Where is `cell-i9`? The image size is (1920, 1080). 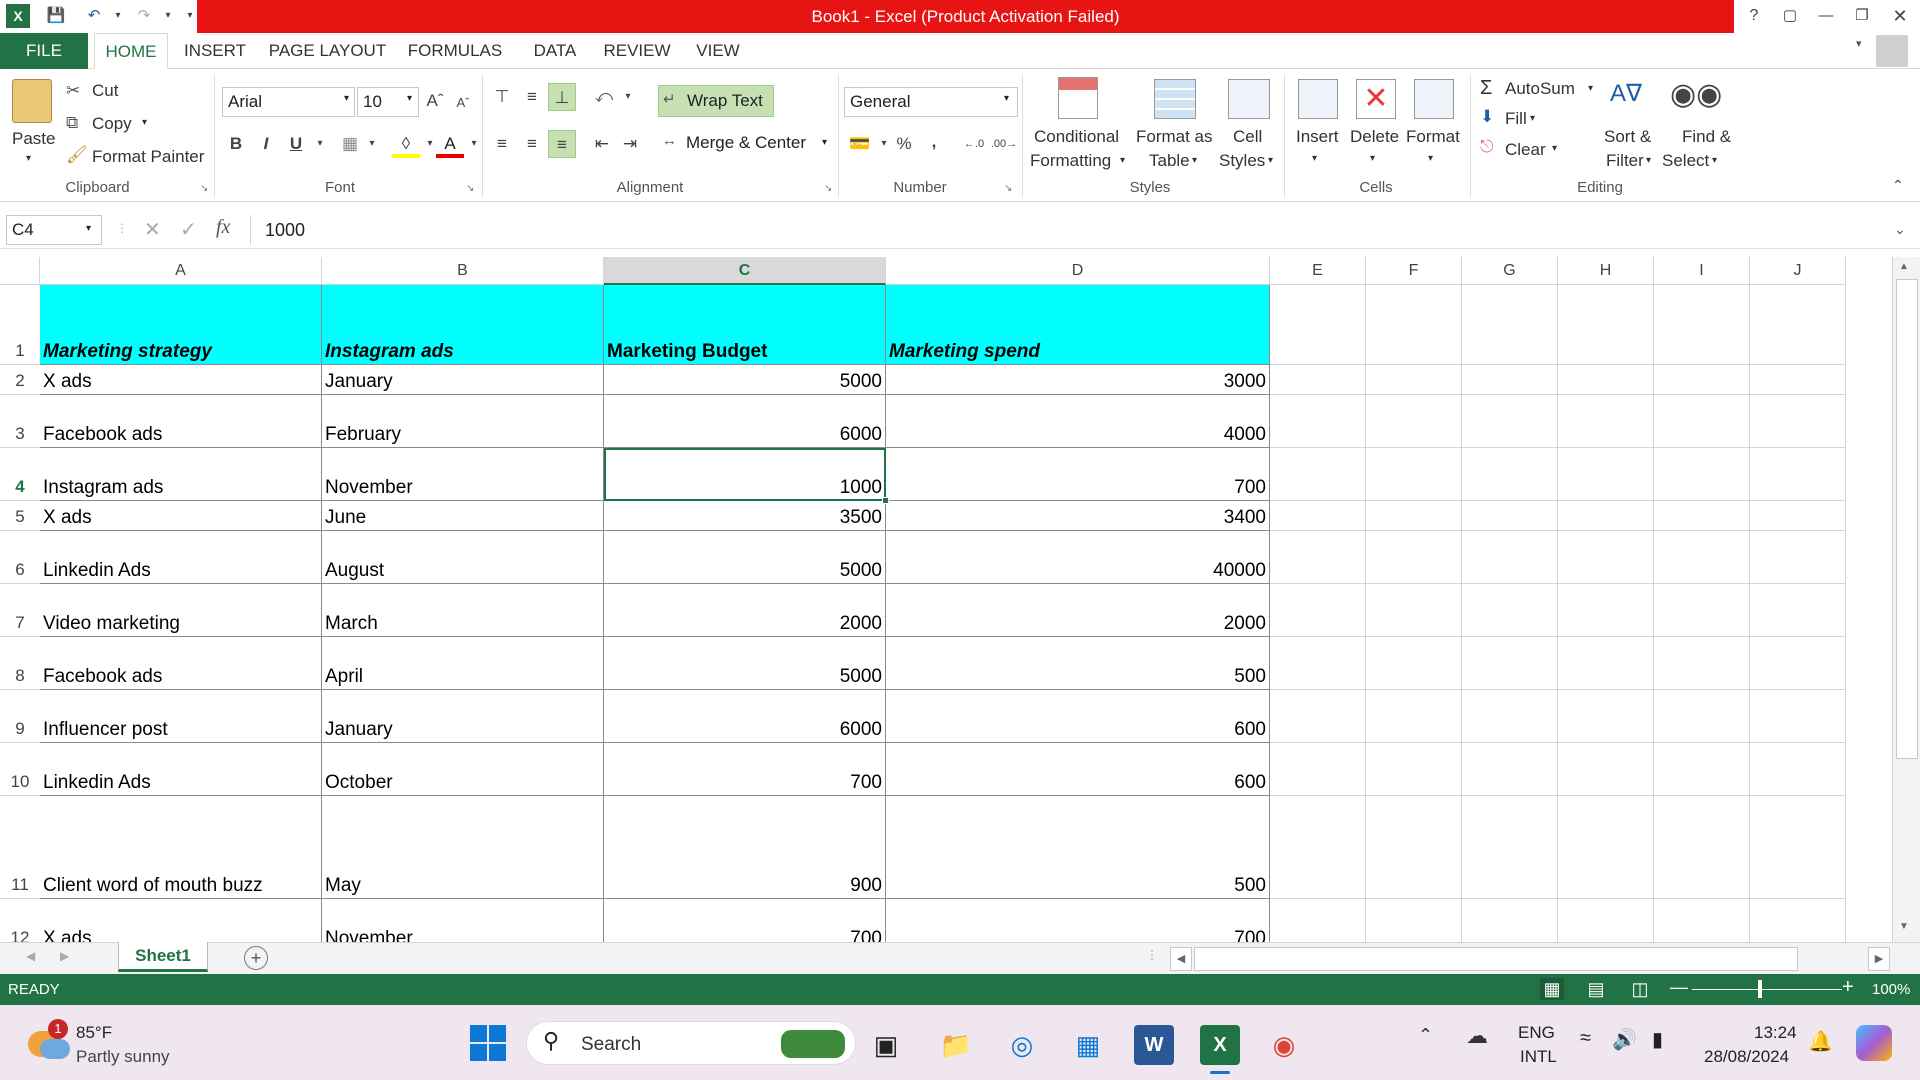 cell-i9 is located at coordinates (1702, 716).